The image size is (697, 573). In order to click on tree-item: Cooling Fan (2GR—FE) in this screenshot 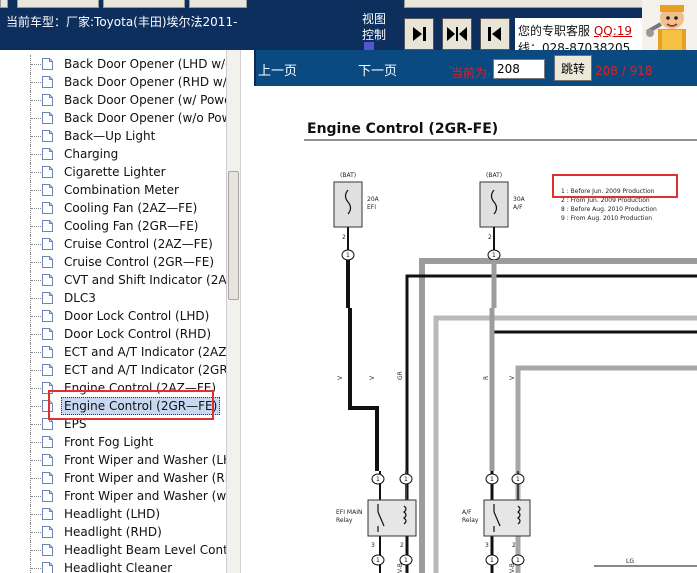, I will do `click(113, 226)`.